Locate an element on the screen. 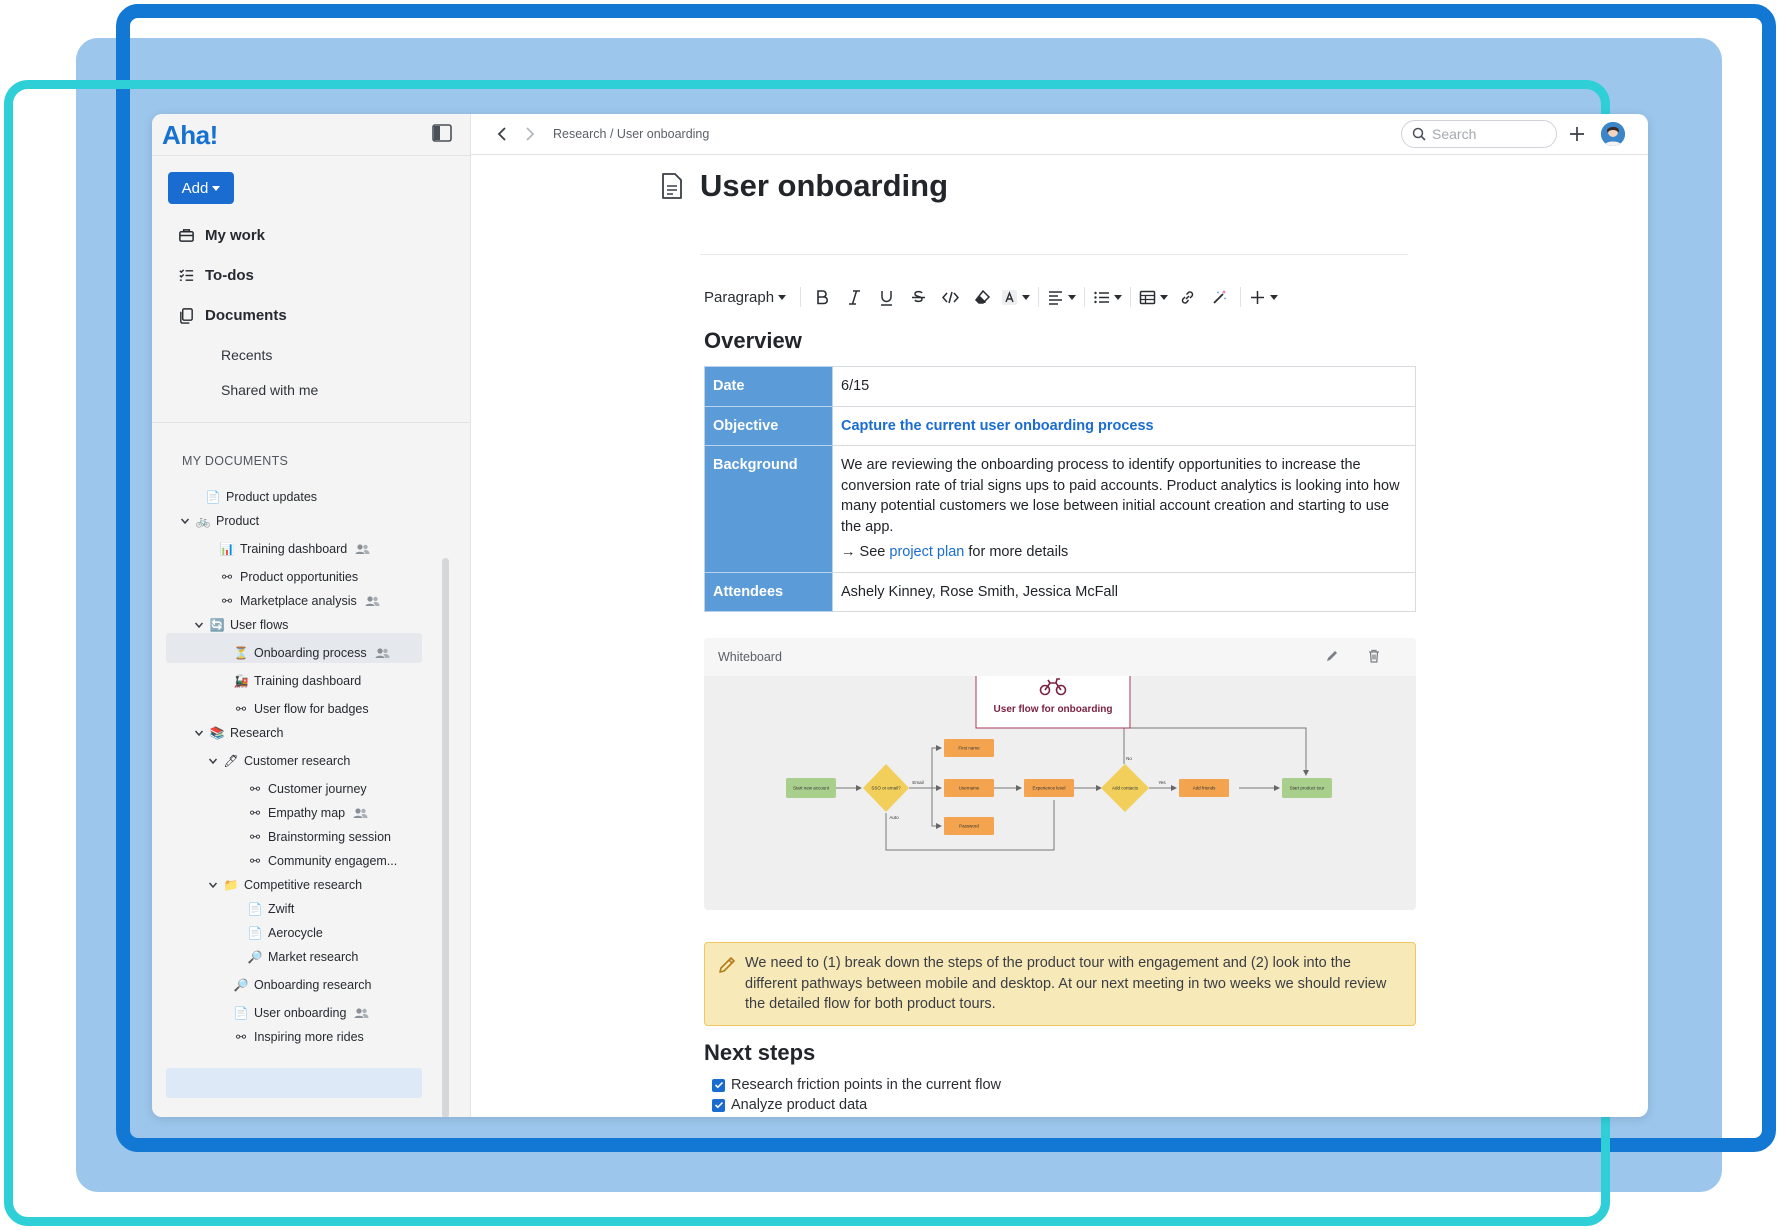 The image size is (1780, 1230). document-type-icon: 📊 is located at coordinates (227, 549).